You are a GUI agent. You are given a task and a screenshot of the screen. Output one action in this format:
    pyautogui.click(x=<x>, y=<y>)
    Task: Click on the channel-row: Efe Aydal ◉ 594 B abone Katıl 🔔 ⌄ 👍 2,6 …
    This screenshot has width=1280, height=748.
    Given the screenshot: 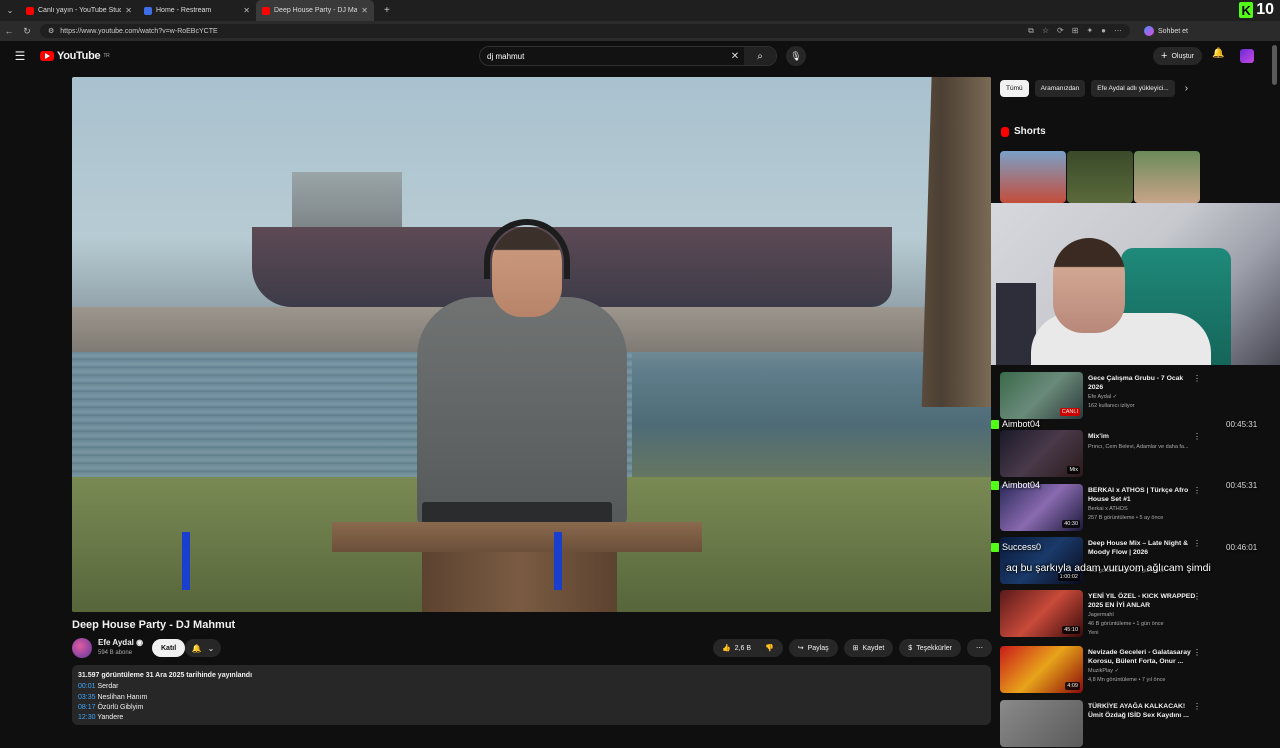 What is the action you would take?
    pyautogui.click(x=532, y=648)
    